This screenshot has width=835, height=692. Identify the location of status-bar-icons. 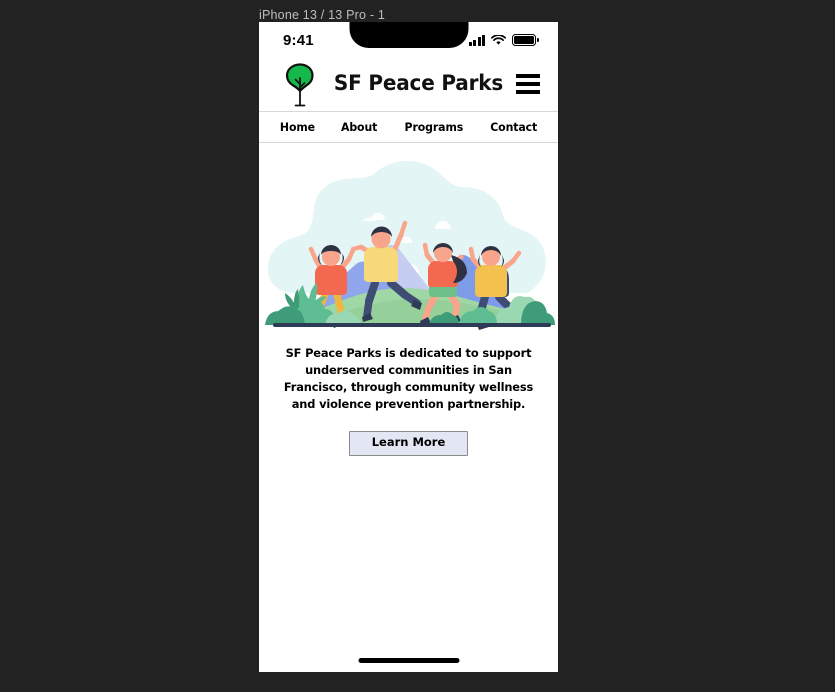
(503, 40).